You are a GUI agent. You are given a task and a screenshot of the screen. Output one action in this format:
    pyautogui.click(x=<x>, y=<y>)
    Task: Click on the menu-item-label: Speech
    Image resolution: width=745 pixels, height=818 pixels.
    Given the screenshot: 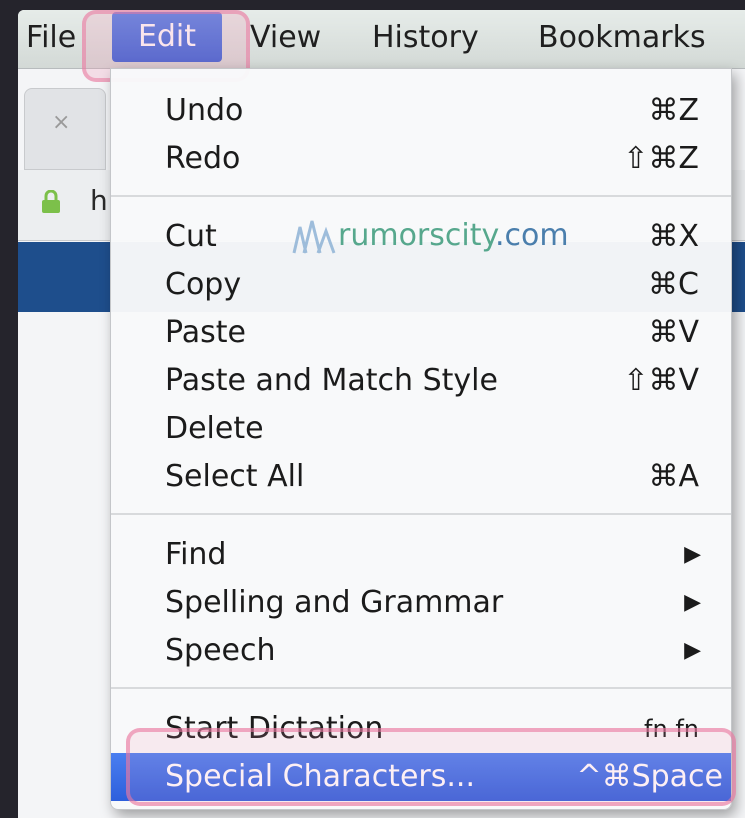 What is the action you would take?
    pyautogui.click(x=220, y=650)
    